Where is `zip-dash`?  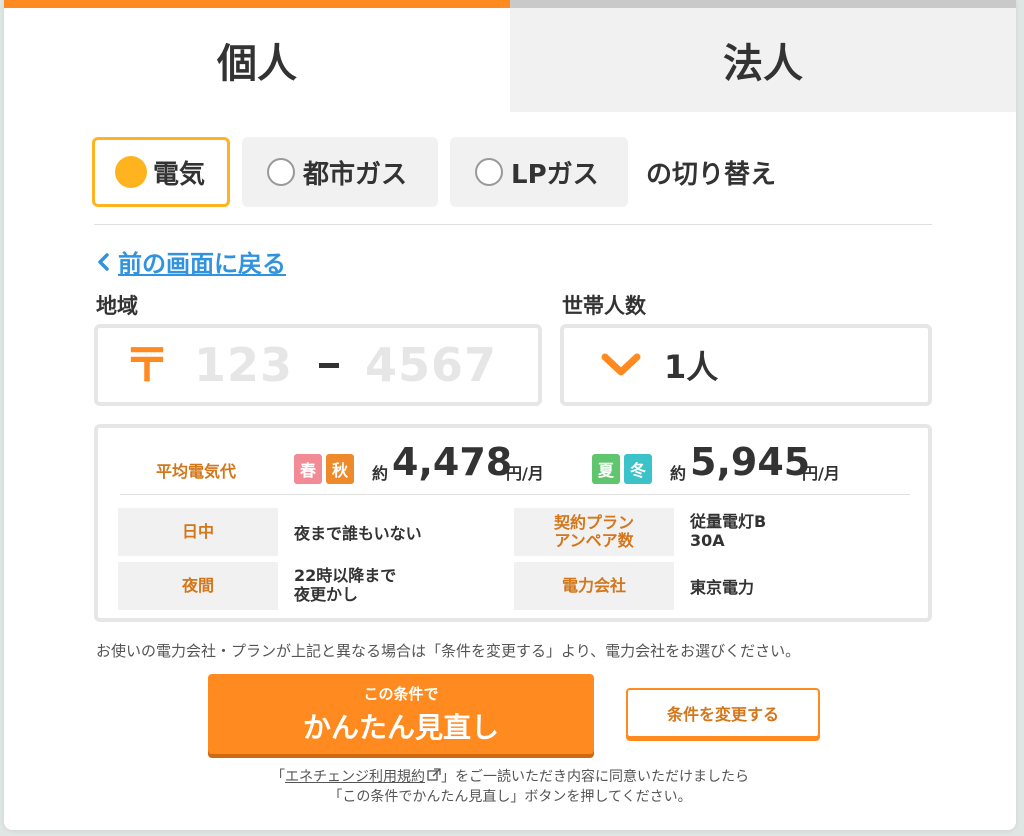
zip-dash is located at coordinates (329, 365).